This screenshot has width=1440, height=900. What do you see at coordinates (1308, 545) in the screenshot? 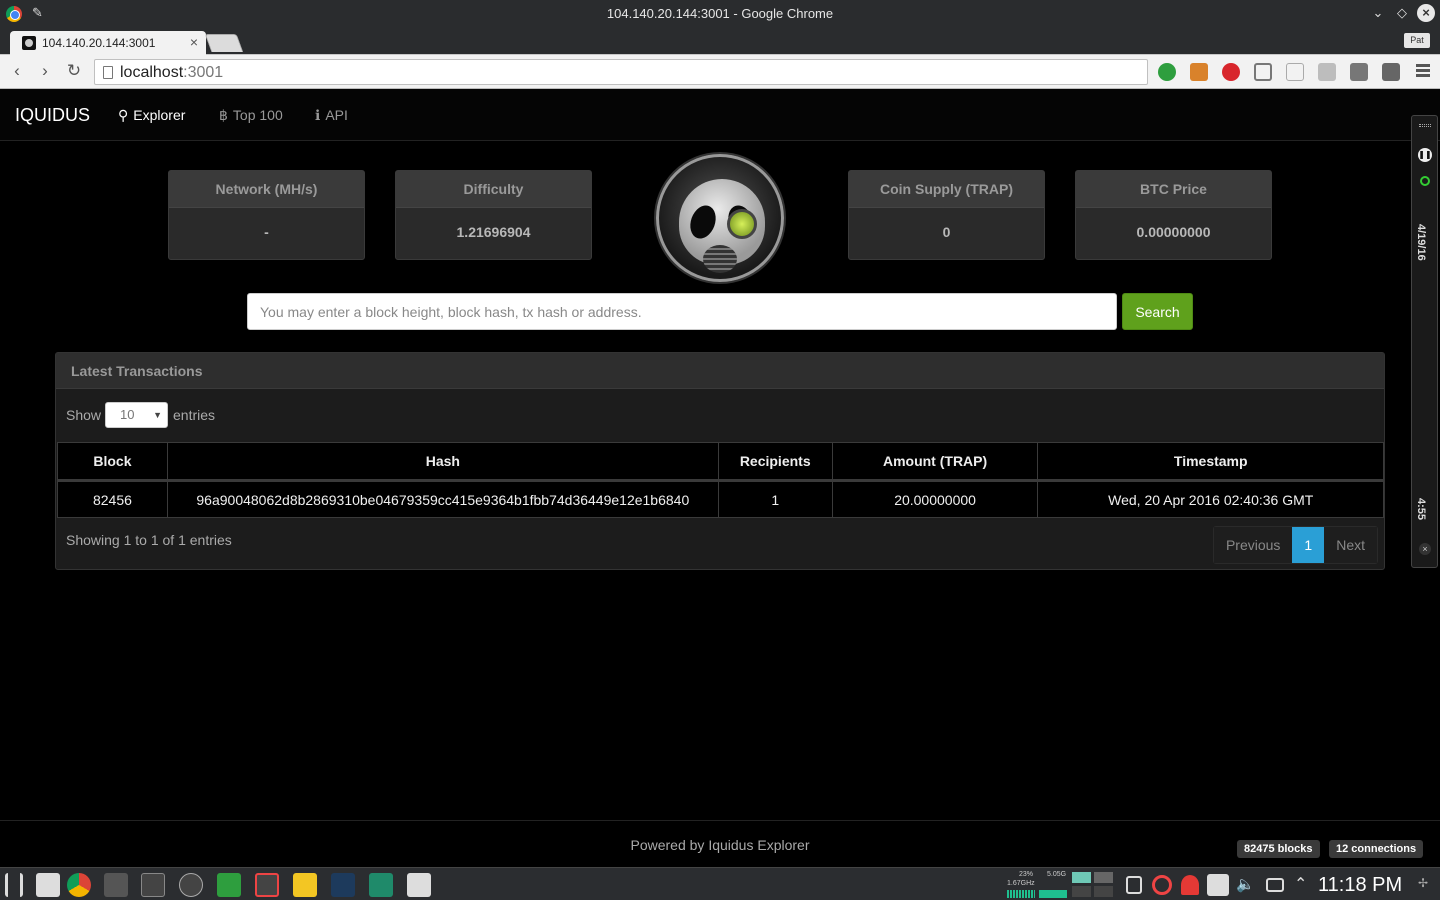
I see `page-button-1: 1` at bounding box center [1308, 545].